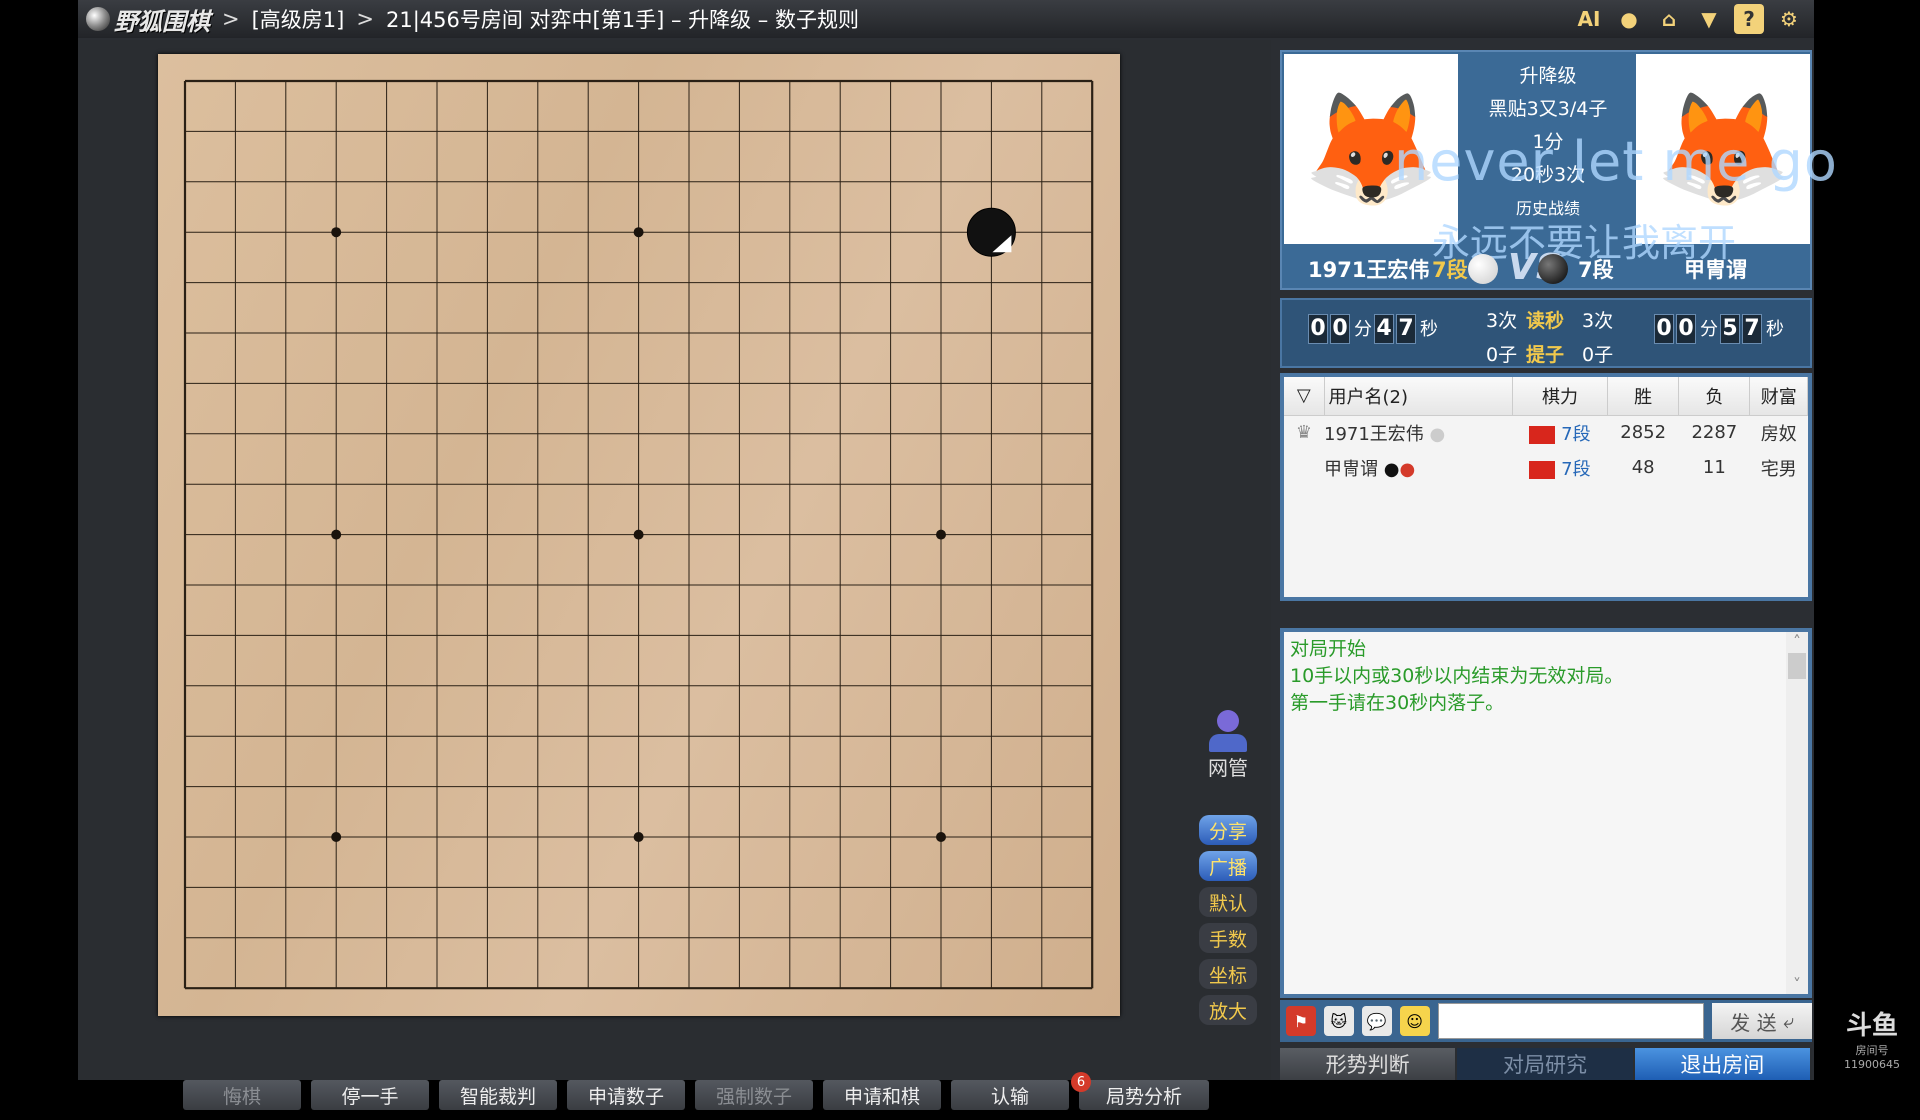  I want to click on share-button: 分享, so click(1228, 830).